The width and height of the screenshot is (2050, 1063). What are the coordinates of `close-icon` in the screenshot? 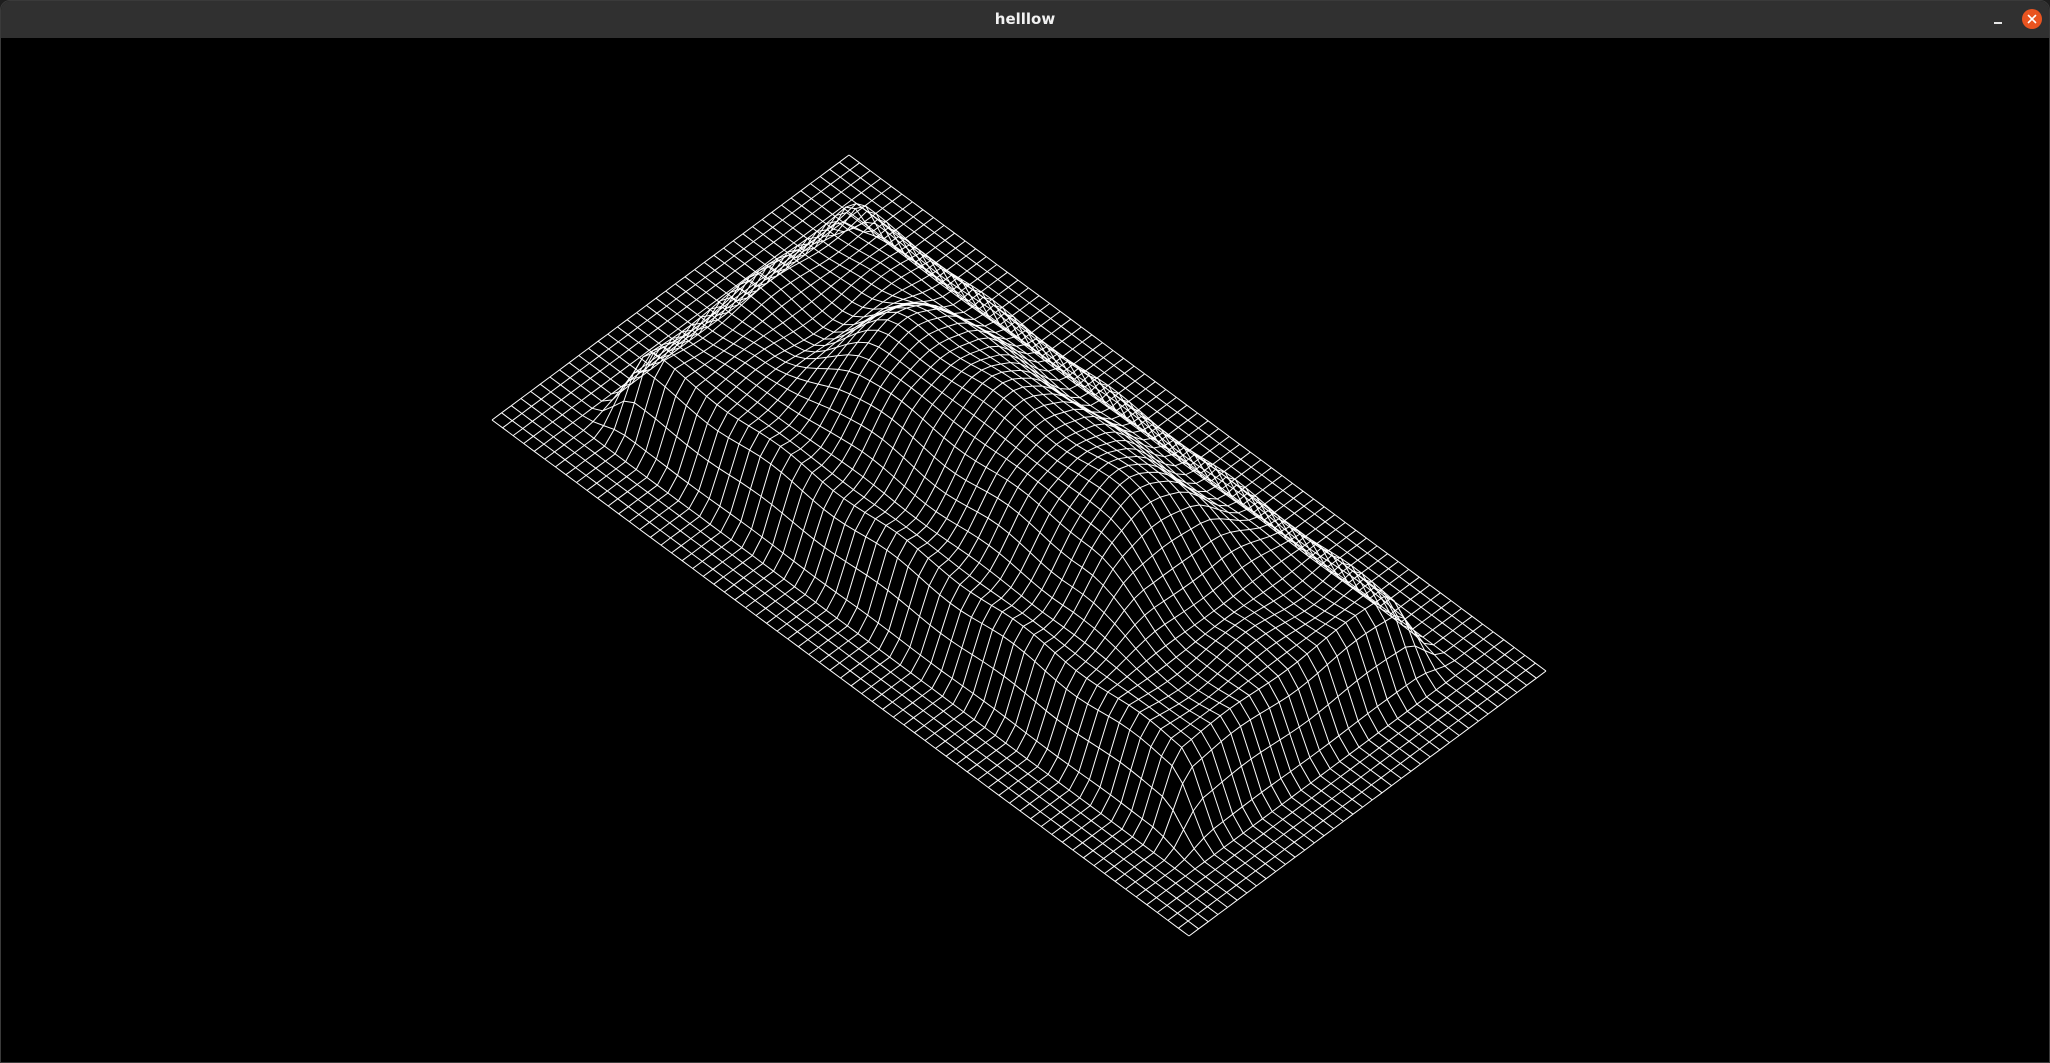 It's located at (2032, 19).